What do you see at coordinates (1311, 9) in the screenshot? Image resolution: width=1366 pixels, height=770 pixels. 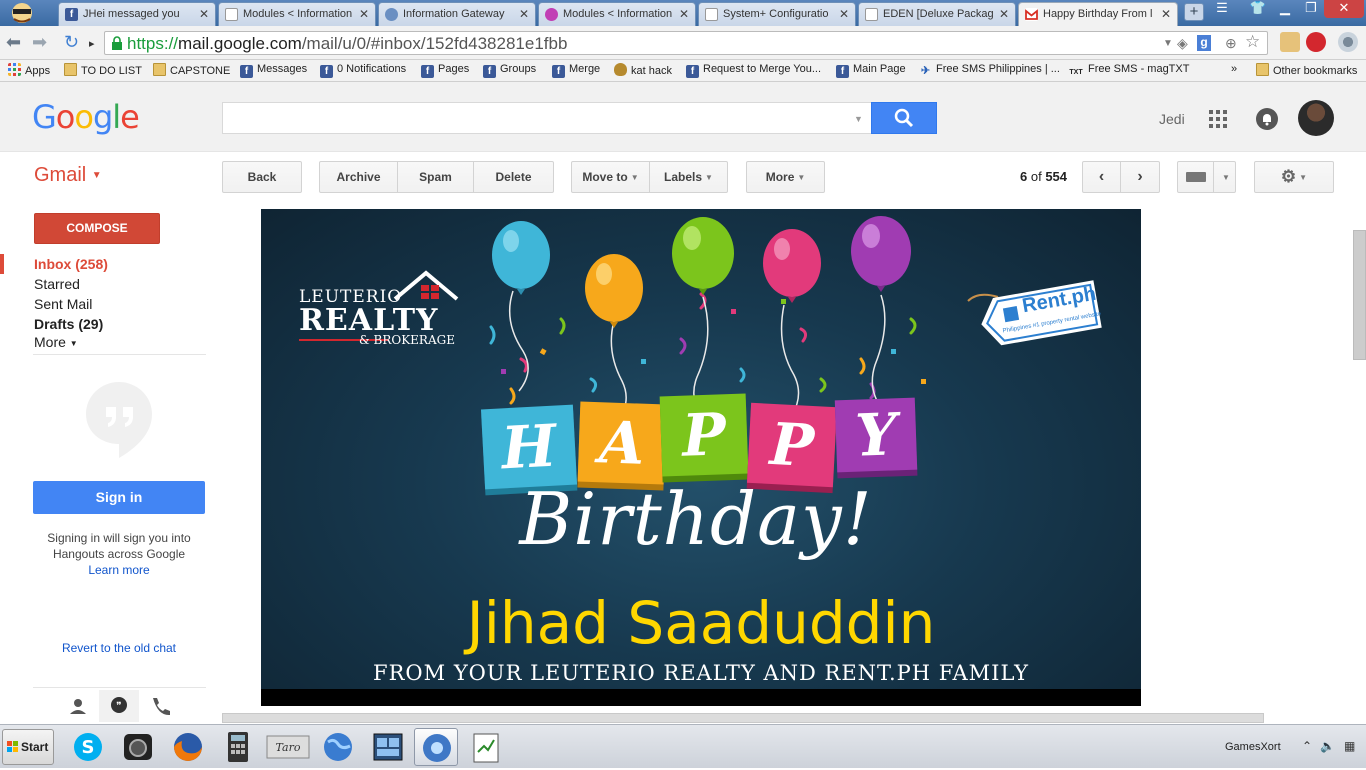 I see `restore-icon: ❐` at bounding box center [1311, 9].